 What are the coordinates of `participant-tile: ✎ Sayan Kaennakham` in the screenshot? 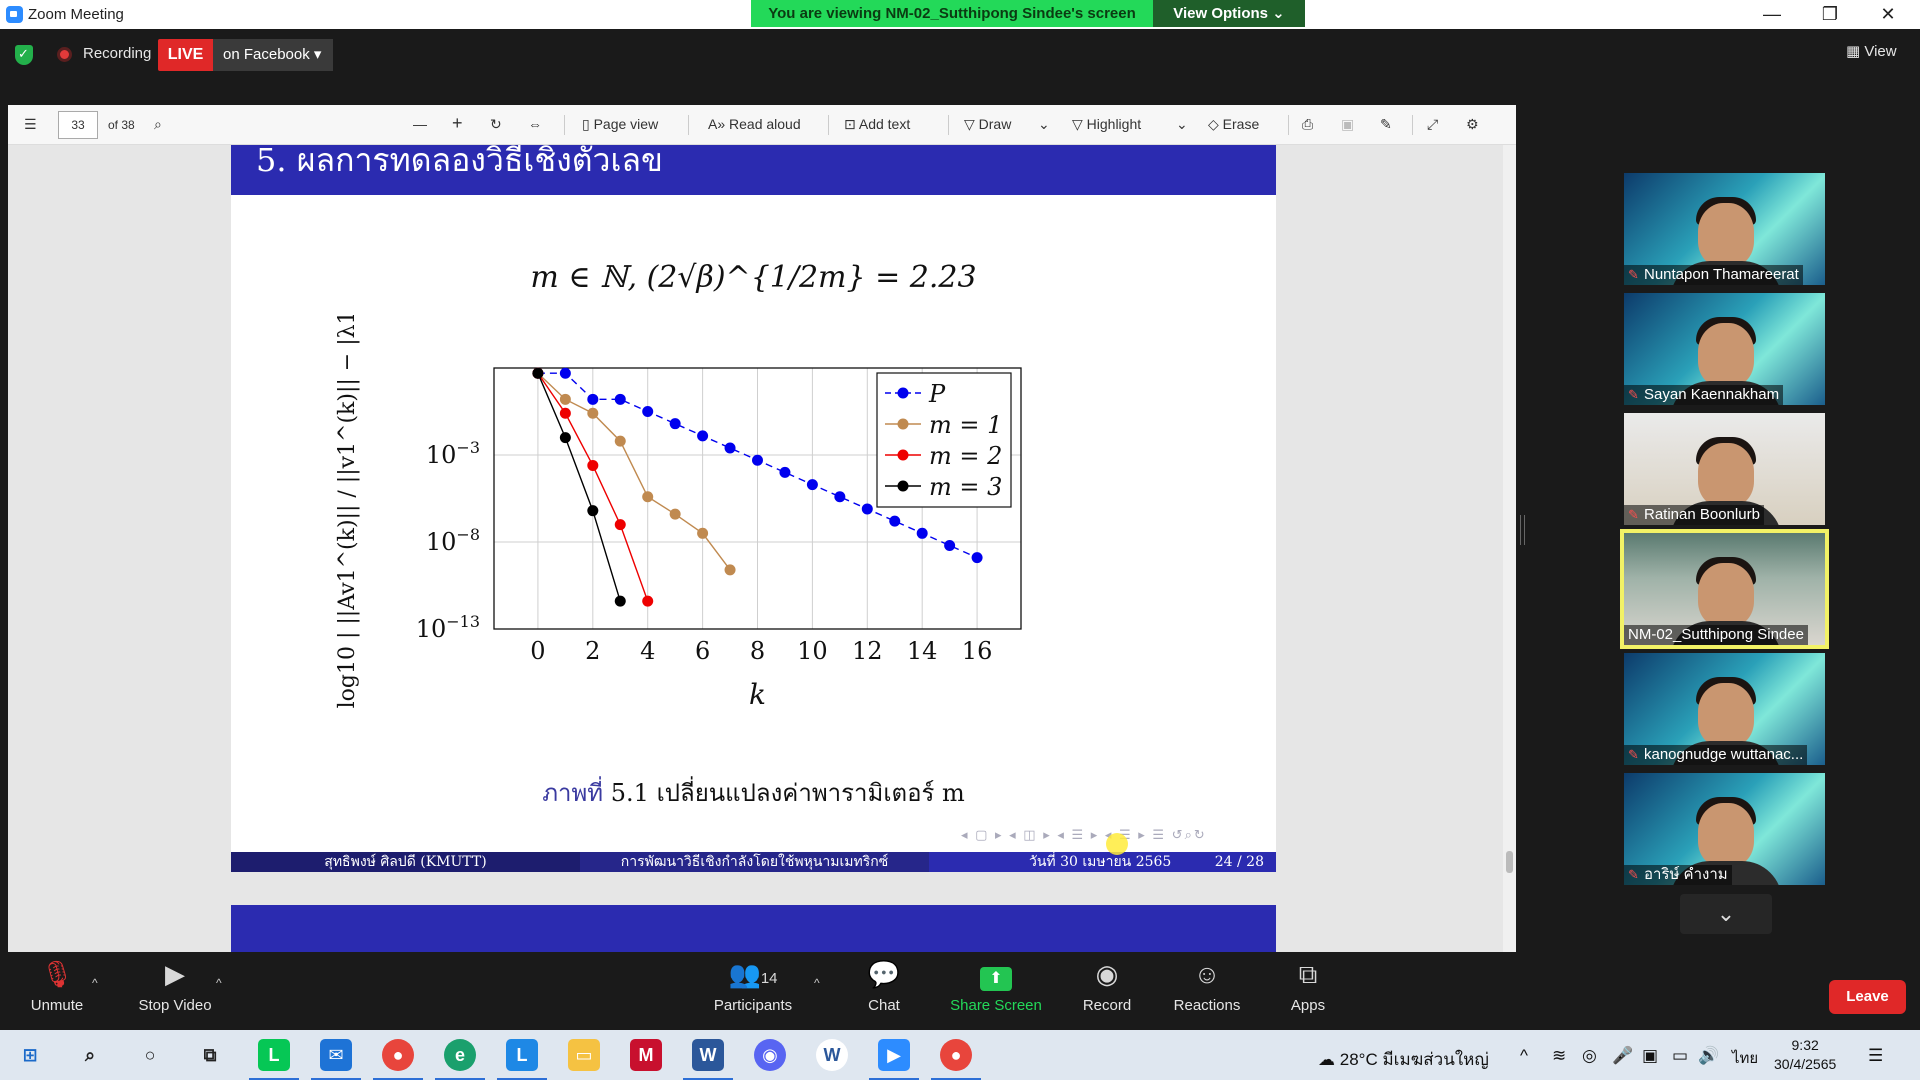 It's located at (1724, 349).